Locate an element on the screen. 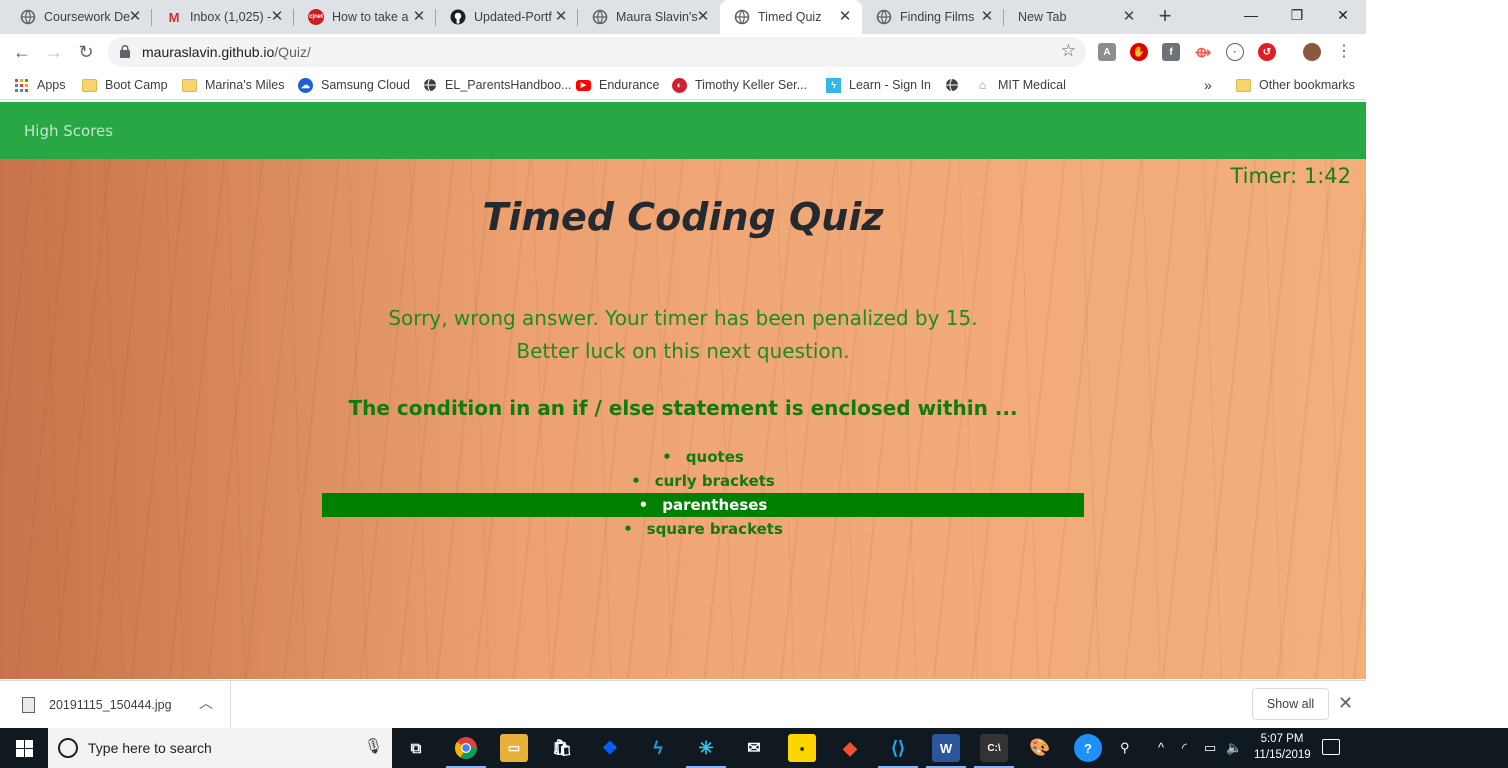 The width and height of the screenshot is (1508, 768). mail-icon: ✉ is located at coordinates (754, 748).